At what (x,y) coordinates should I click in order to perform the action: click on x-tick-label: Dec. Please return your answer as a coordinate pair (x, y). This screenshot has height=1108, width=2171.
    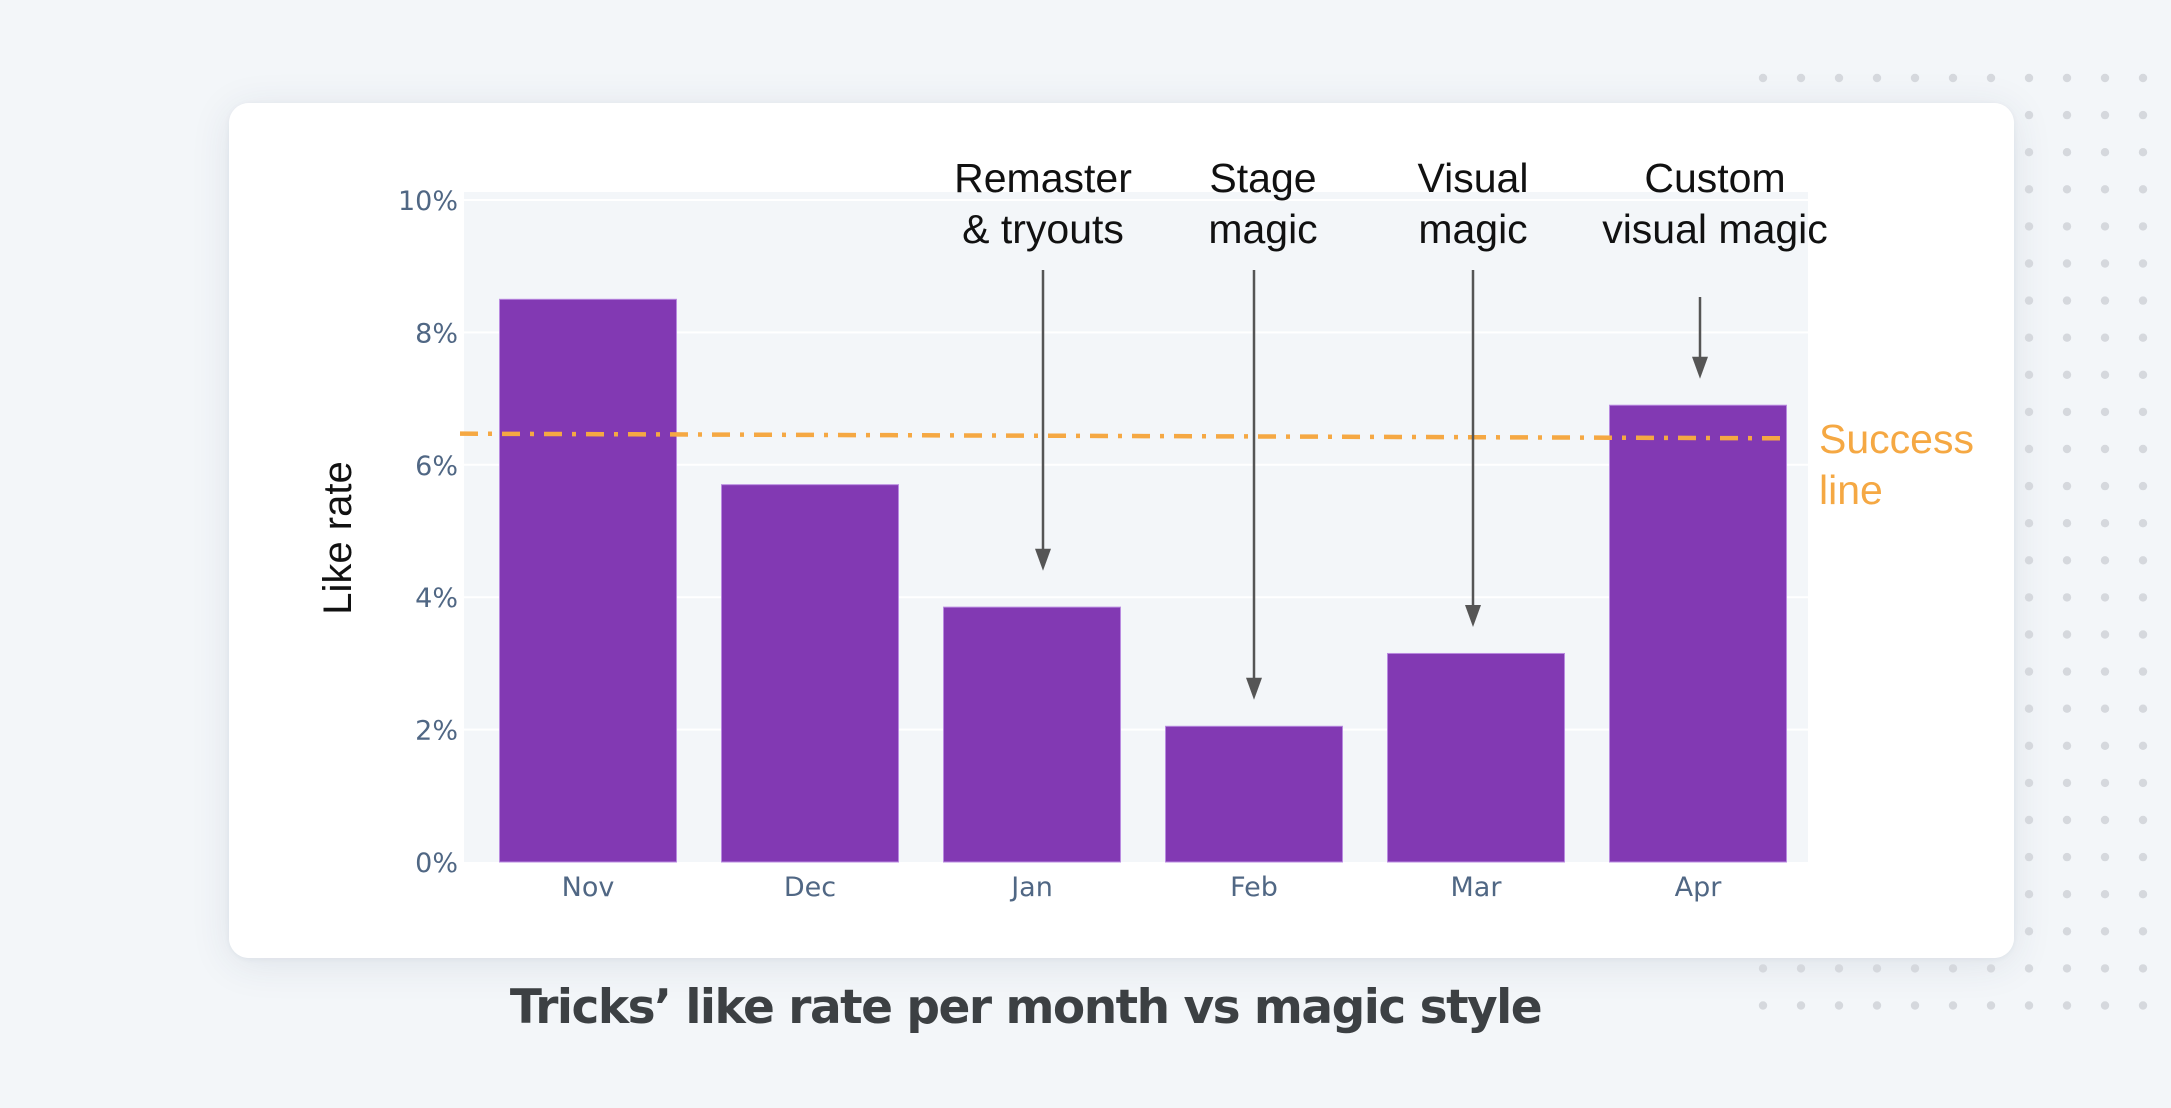
    Looking at the image, I should click on (810, 887).